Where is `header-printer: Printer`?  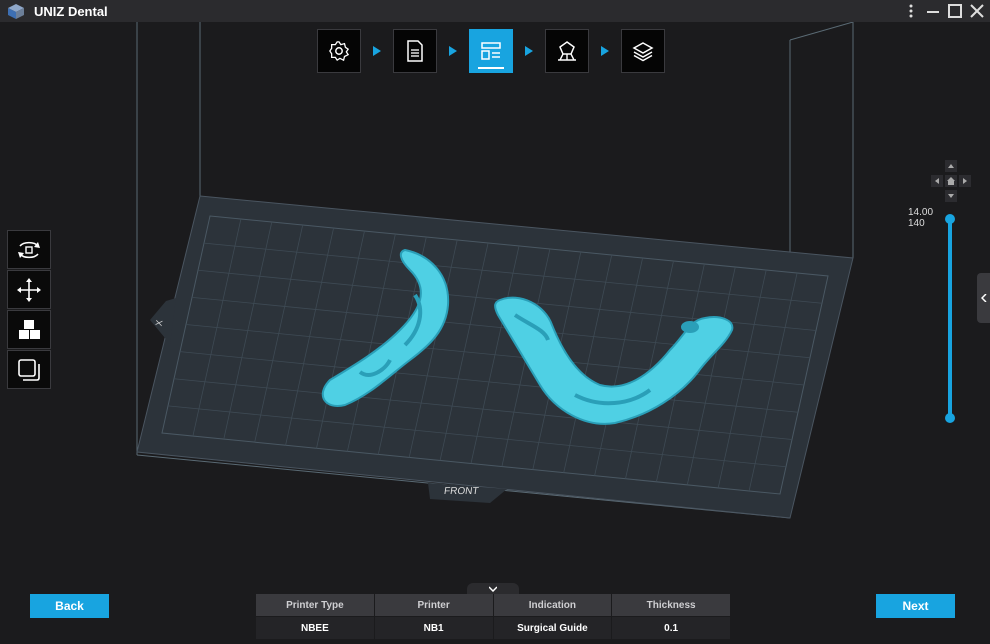 header-printer: Printer is located at coordinates (434, 605).